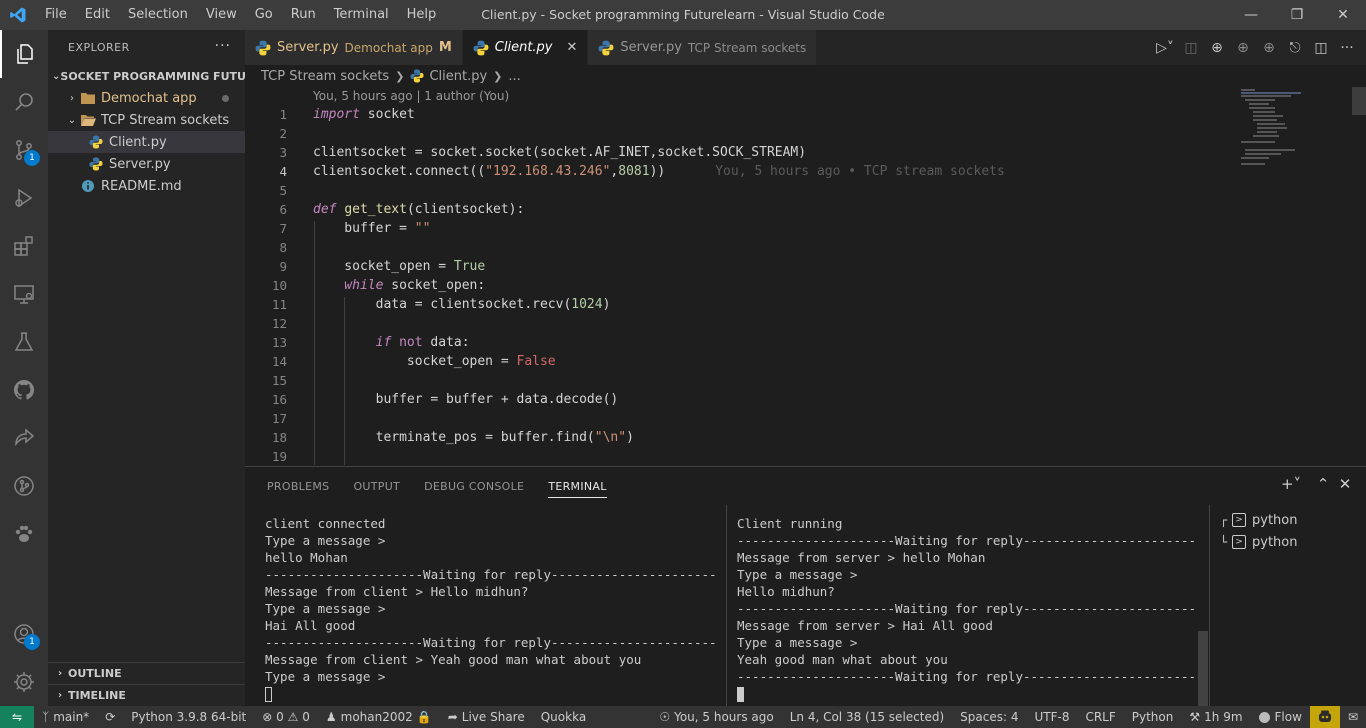 This screenshot has width=1366, height=728. I want to click on account-status: ♟ mohan2002 🔒, so click(379, 717).